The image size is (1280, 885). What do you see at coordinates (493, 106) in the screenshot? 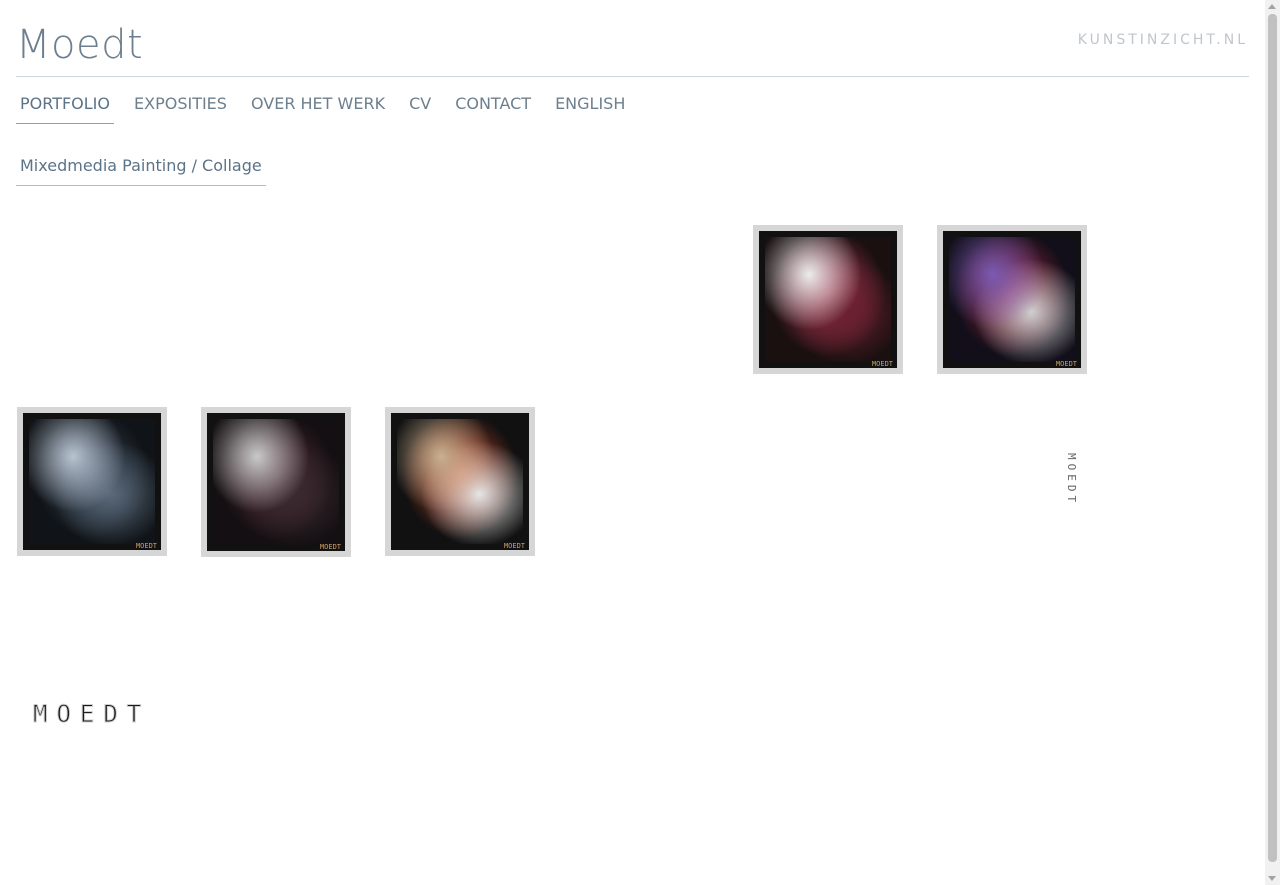
I see `nav-contact: CONTACT` at bounding box center [493, 106].